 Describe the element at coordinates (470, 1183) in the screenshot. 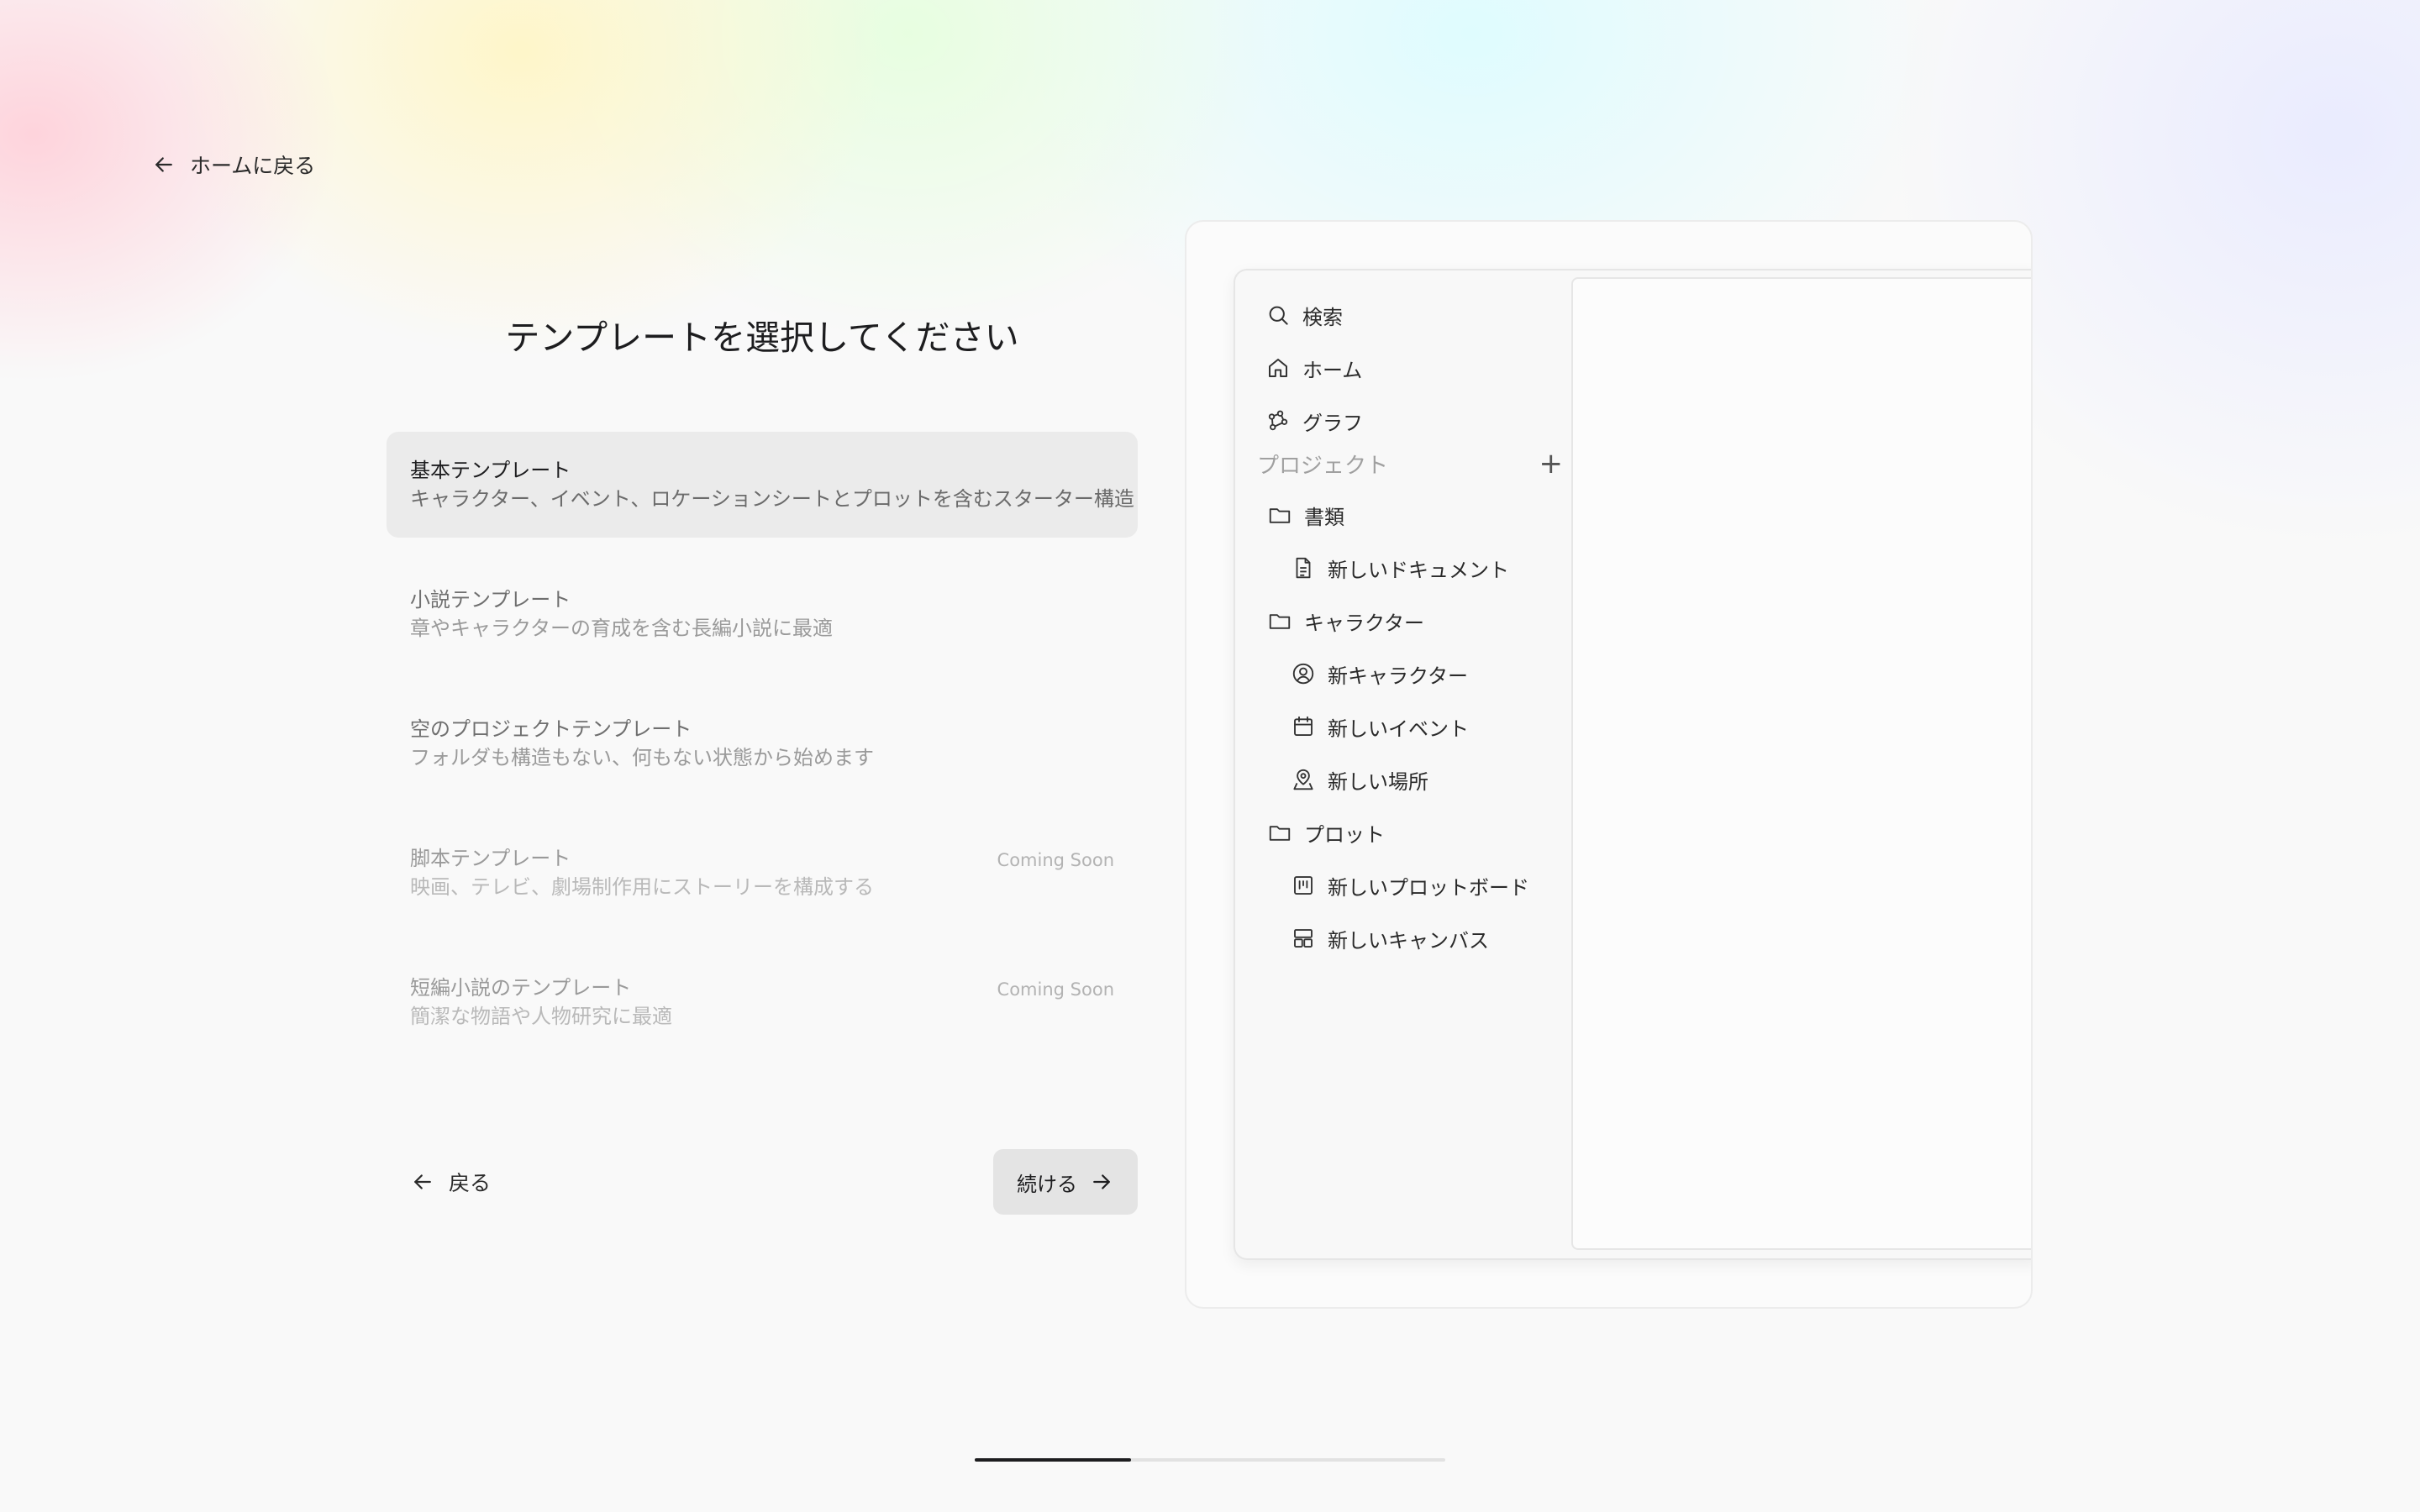

I see `back-button-label: 戻る` at that location.